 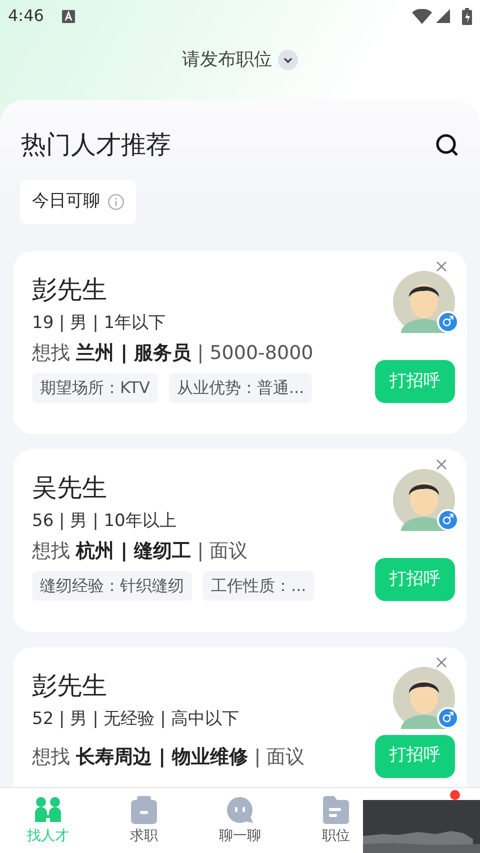 I want to click on page-title: 请发布职位, so click(x=227, y=59).